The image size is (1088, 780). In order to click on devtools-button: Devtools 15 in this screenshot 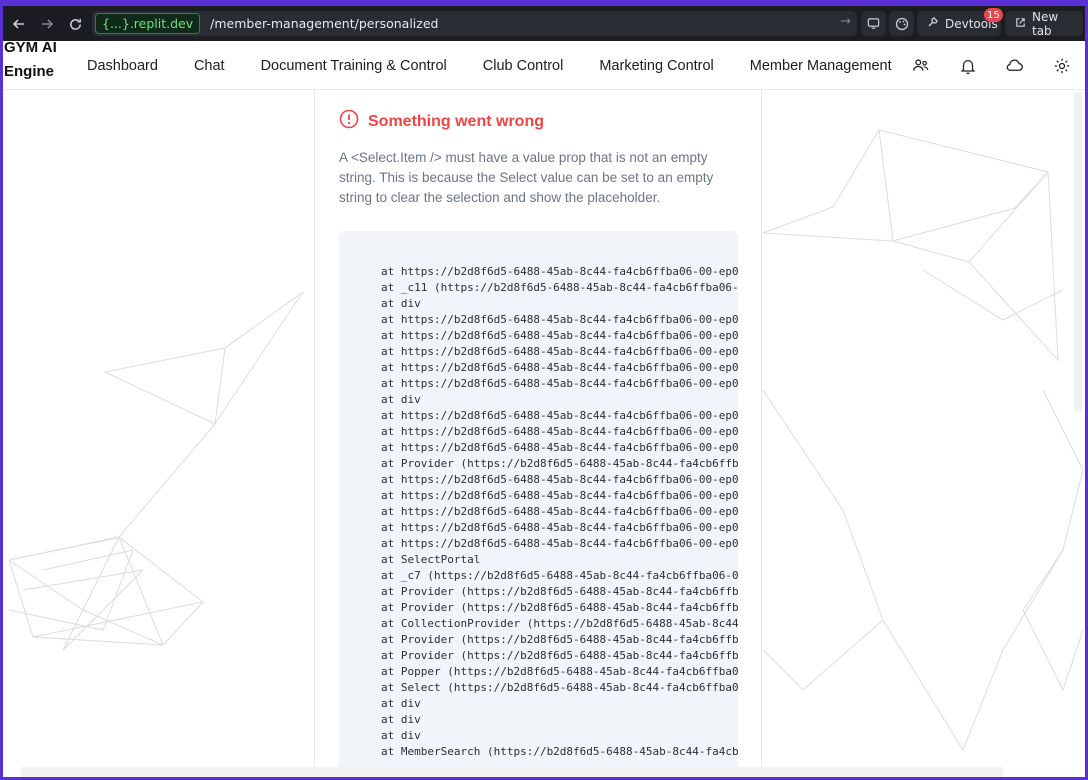, I will do `click(960, 22)`.